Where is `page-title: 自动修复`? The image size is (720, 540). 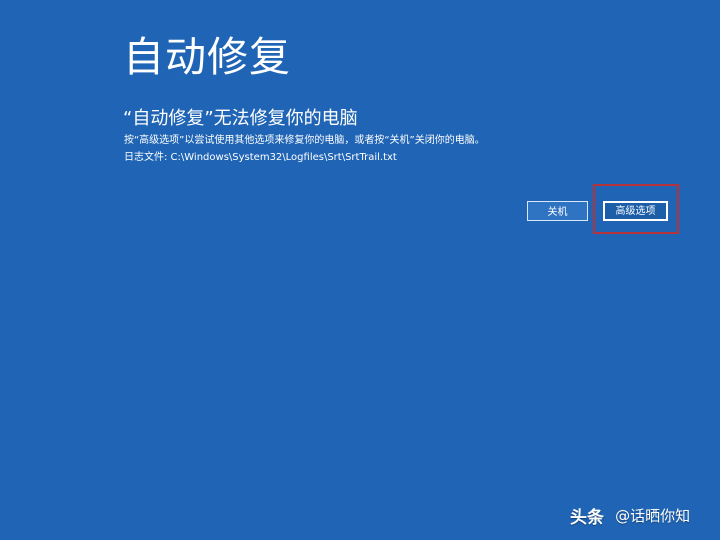 page-title: 自动修复 is located at coordinates (207, 57).